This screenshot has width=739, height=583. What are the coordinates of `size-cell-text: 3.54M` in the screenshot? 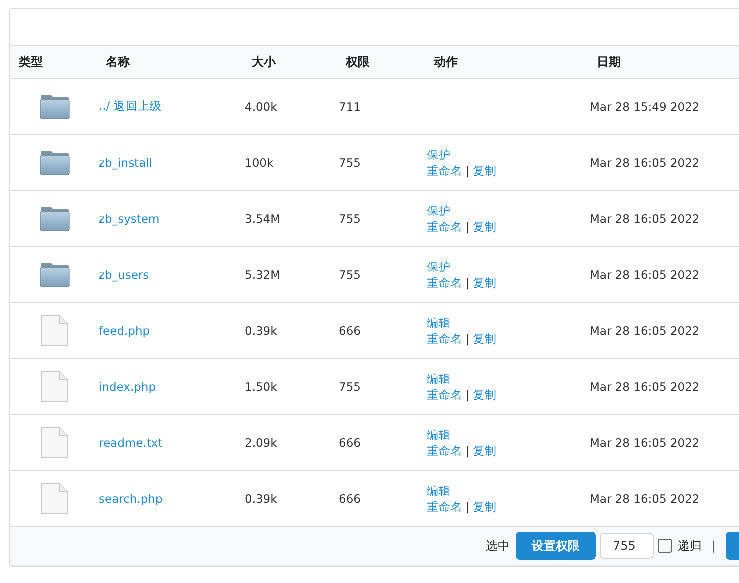 It's located at (263, 219).